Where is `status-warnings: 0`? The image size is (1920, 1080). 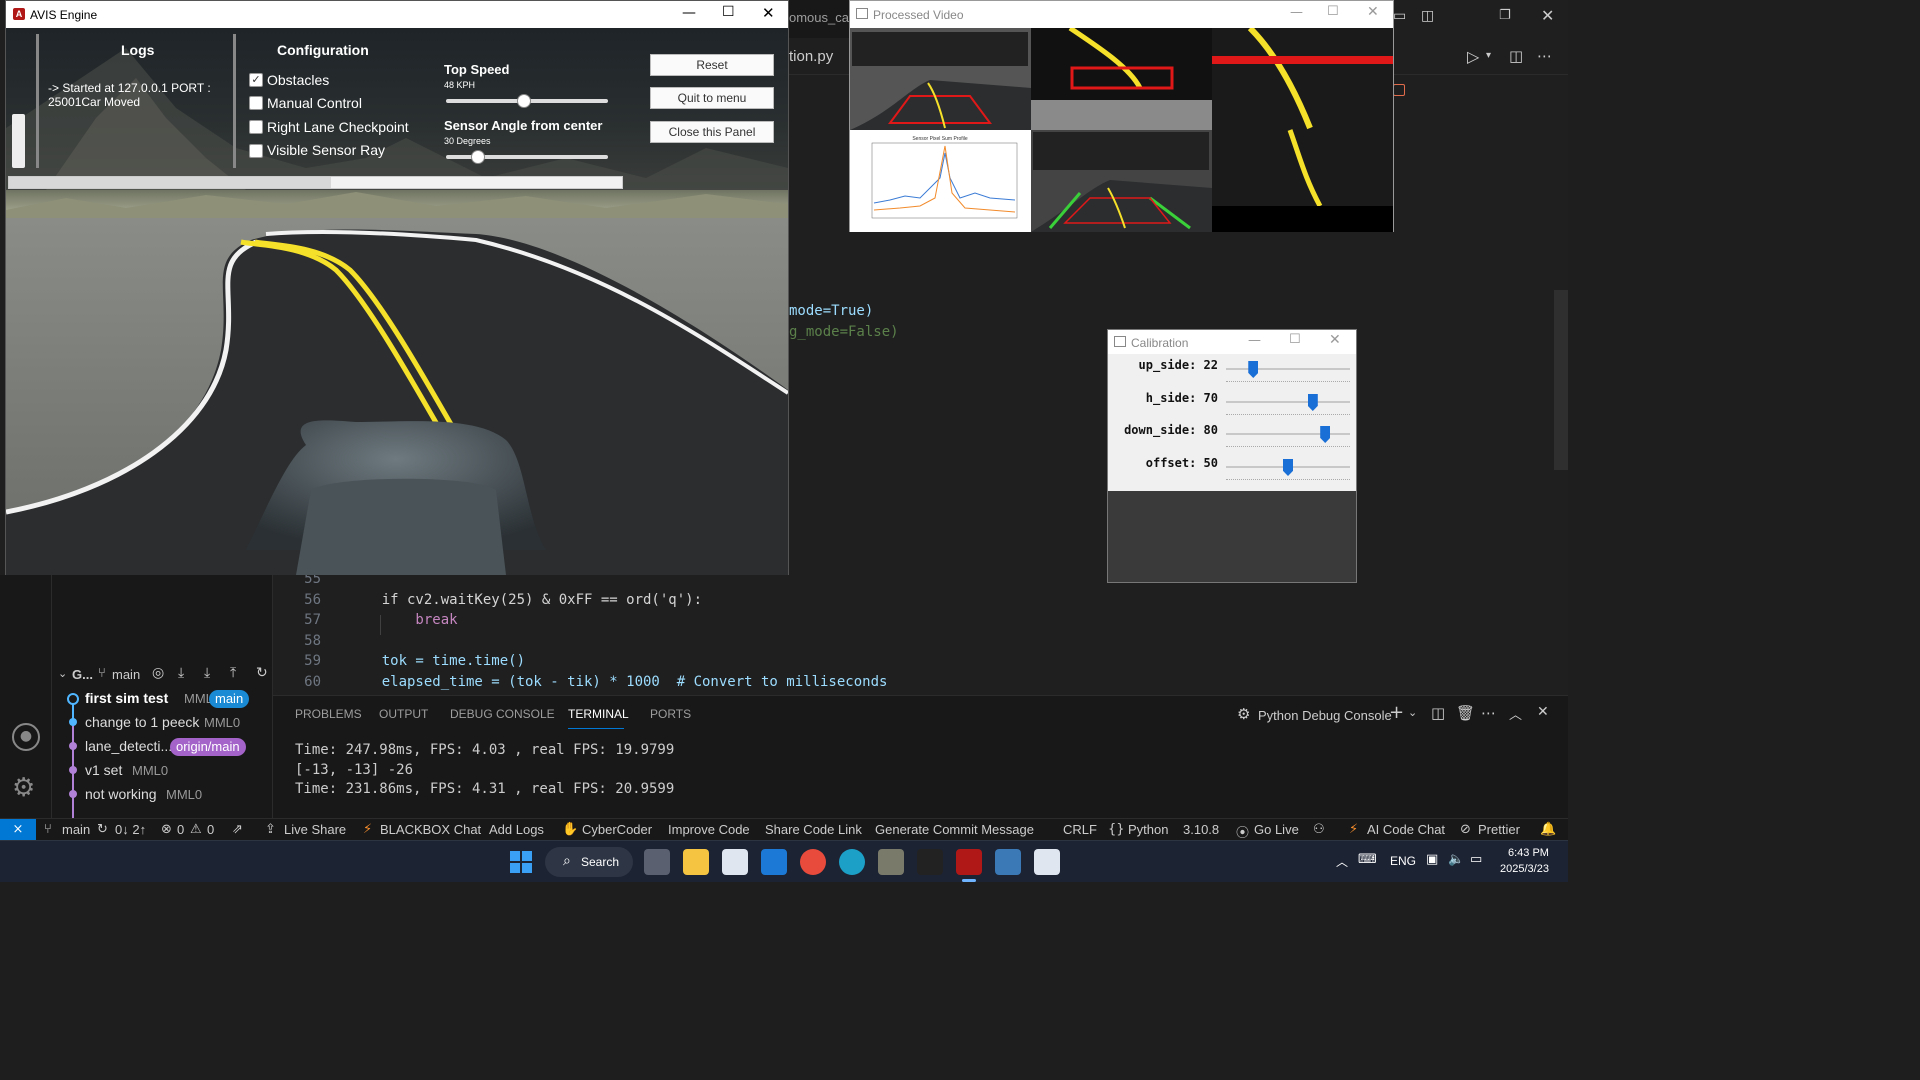 status-warnings: 0 is located at coordinates (210, 829).